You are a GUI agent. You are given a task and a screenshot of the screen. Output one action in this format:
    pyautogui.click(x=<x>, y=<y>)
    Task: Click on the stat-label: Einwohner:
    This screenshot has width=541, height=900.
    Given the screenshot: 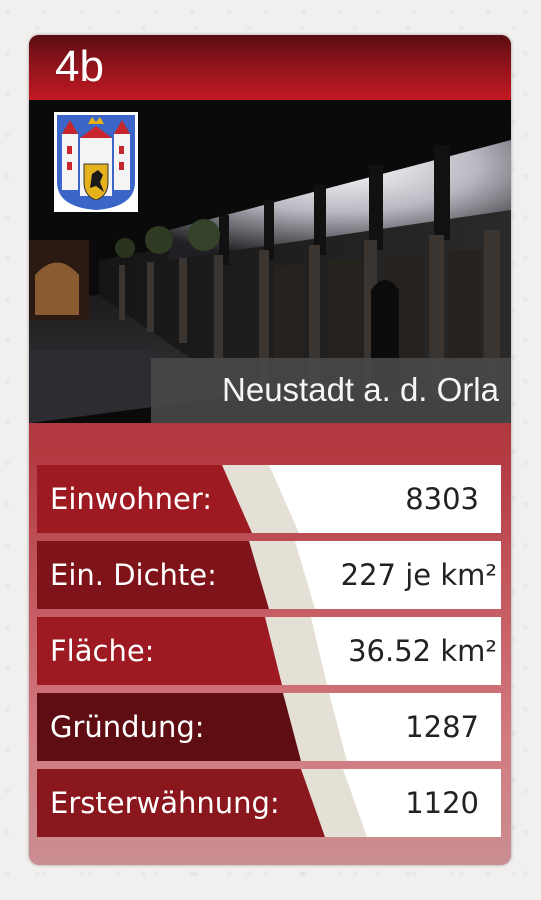 What is the action you would take?
    pyautogui.click(x=131, y=499)
    